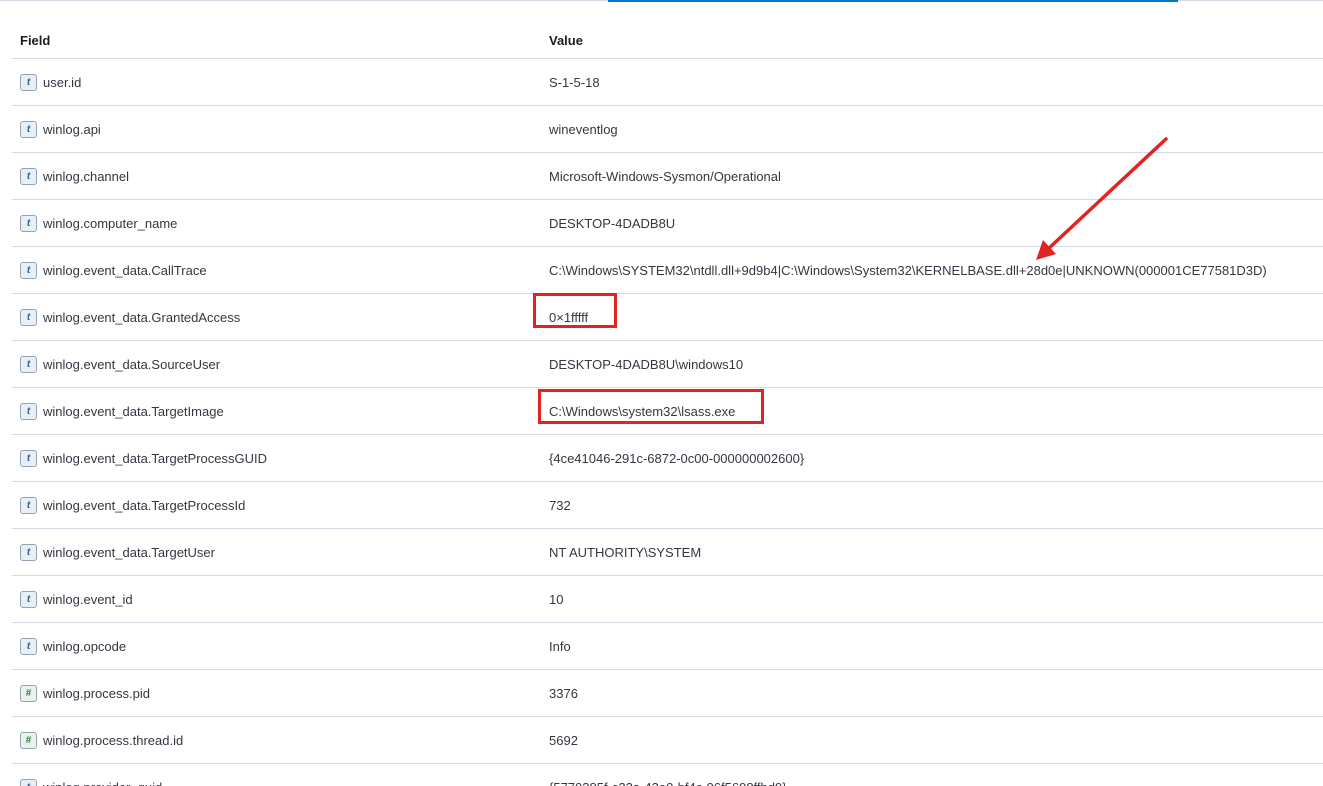  I want to click on field-value: S-1-5-18, so click(574, 82).